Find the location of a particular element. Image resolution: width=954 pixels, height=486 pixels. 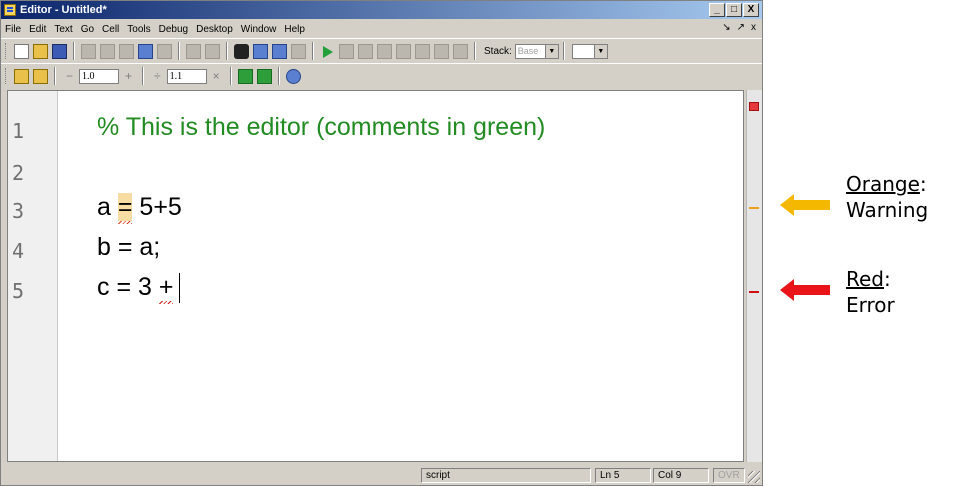

stack-label: Stack: is located at coordinates (498, 51).